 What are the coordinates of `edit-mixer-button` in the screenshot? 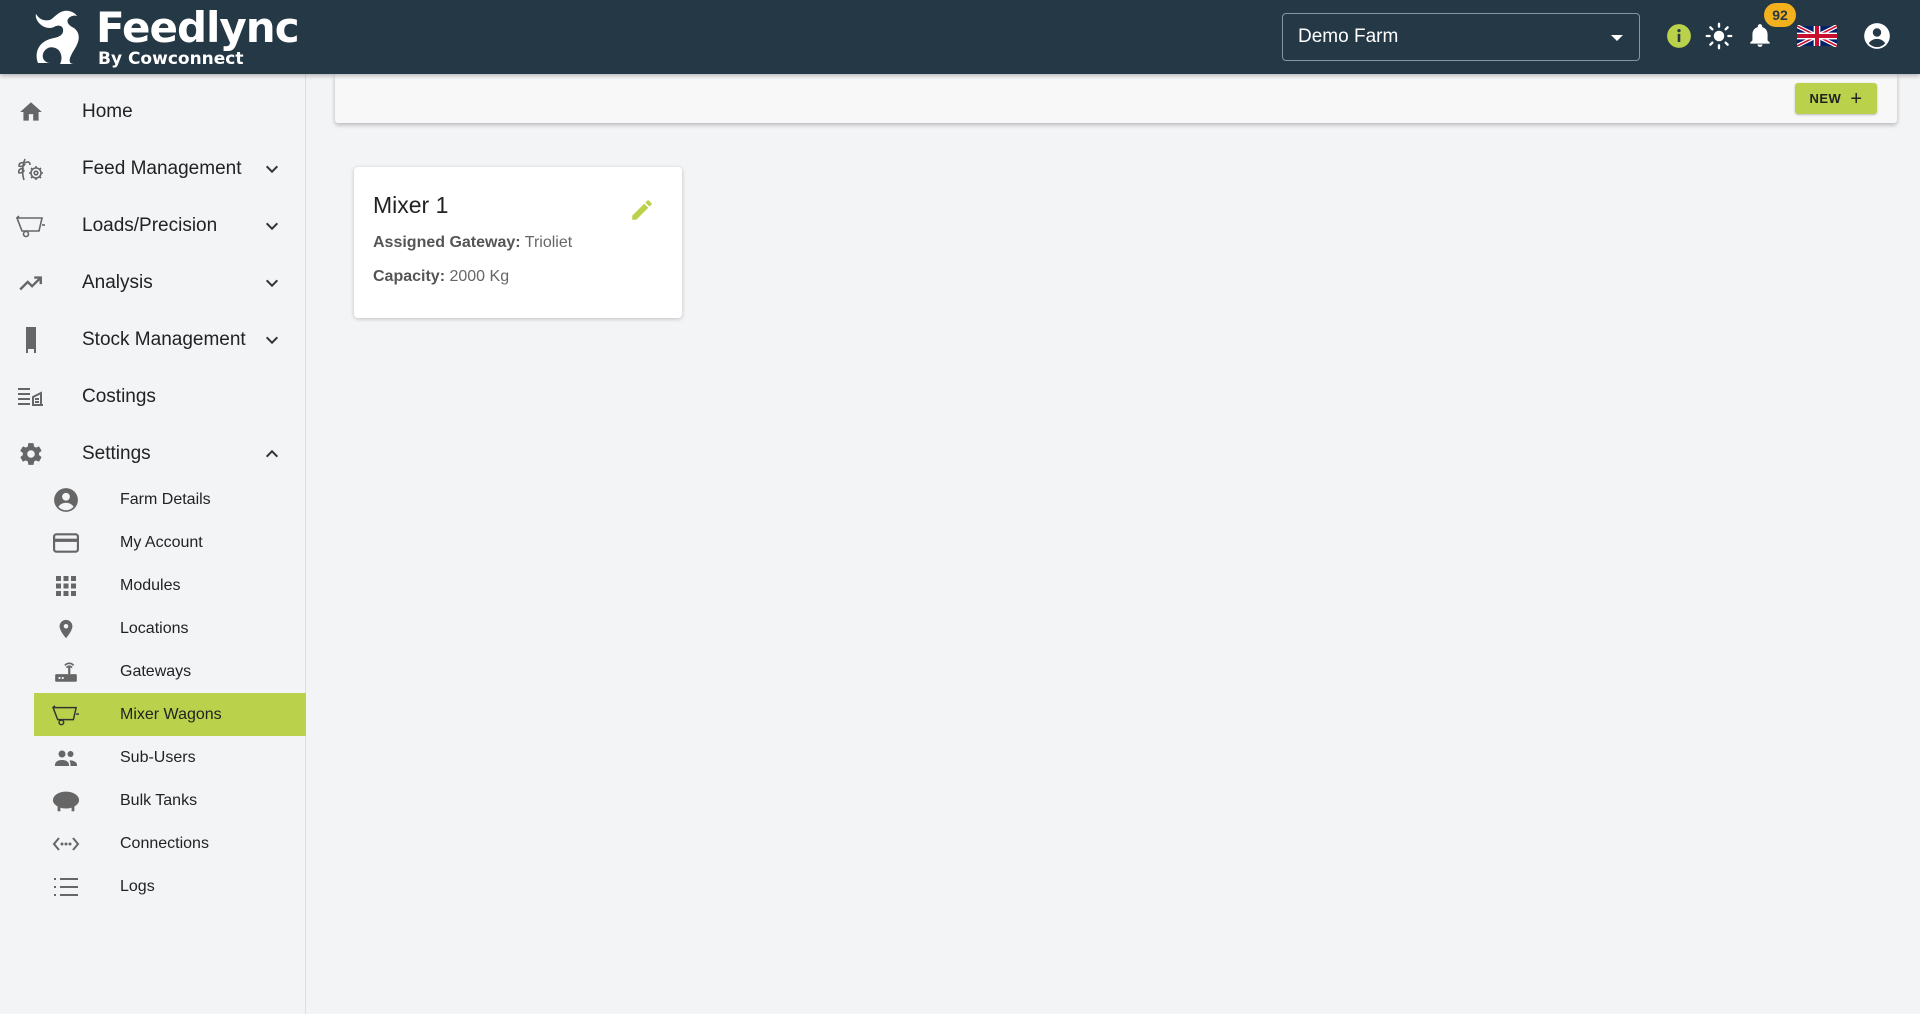 It's located at (642, 210).